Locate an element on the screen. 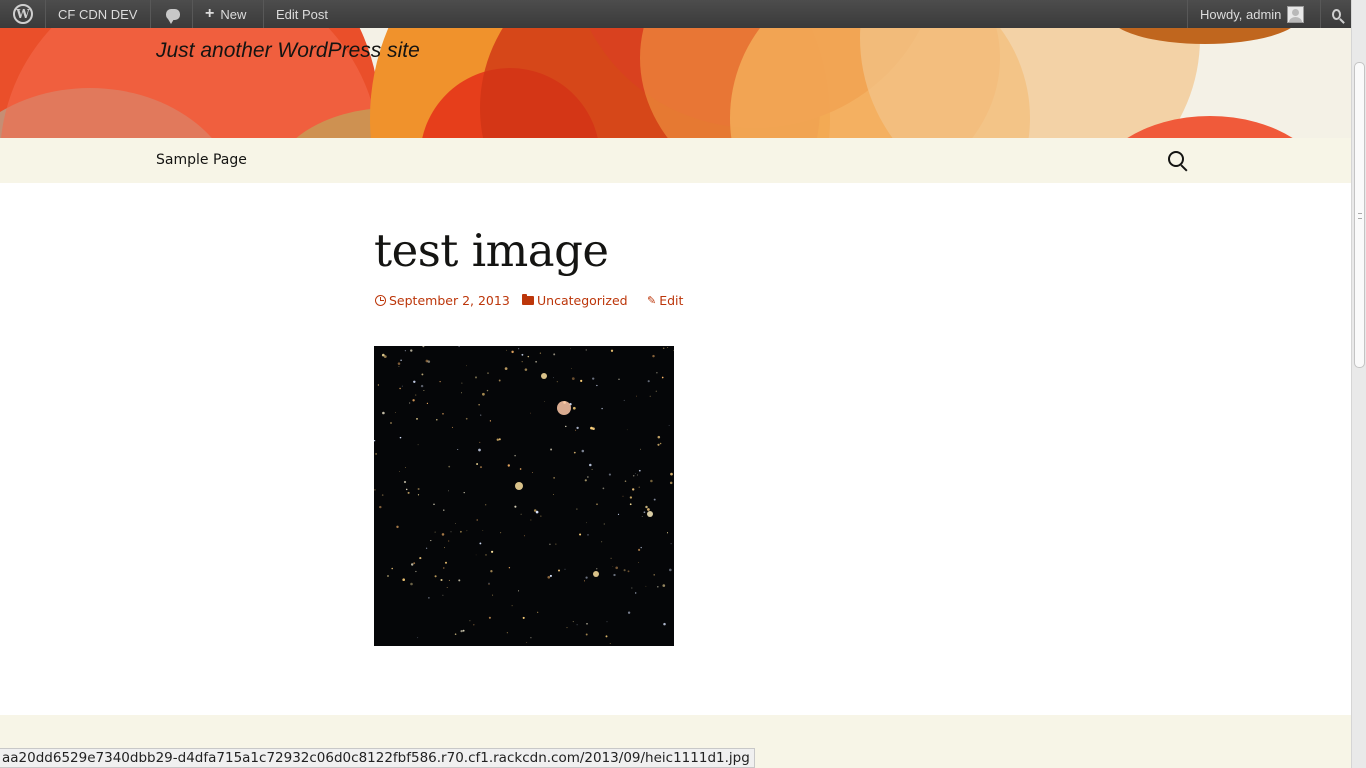  search-icon is located at coordinates (1336, 14).